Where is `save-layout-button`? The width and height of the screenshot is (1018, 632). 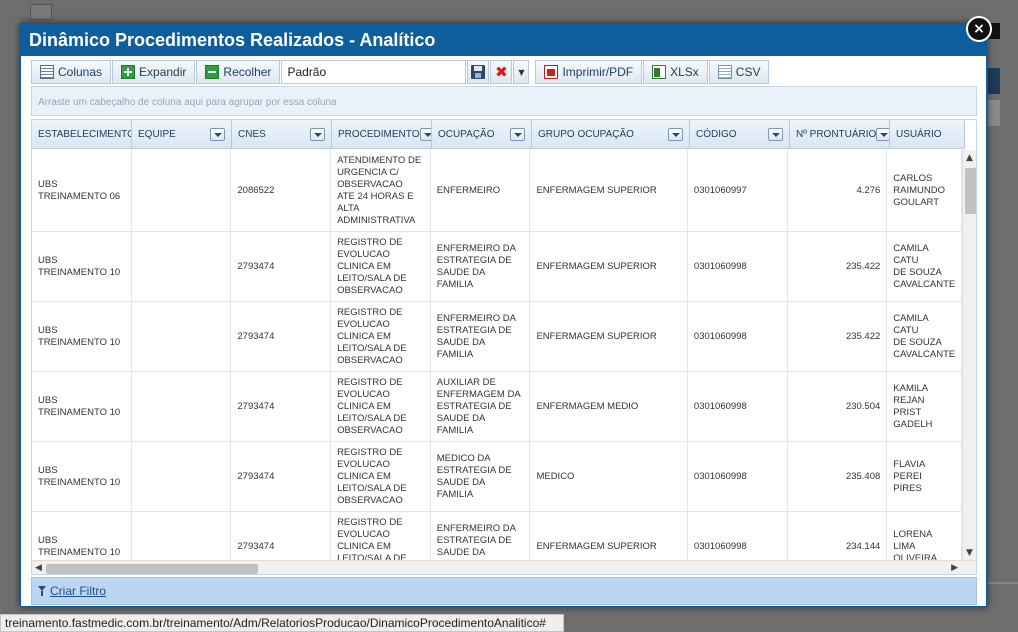 save-layout-button is located at coordinates (478, 72).